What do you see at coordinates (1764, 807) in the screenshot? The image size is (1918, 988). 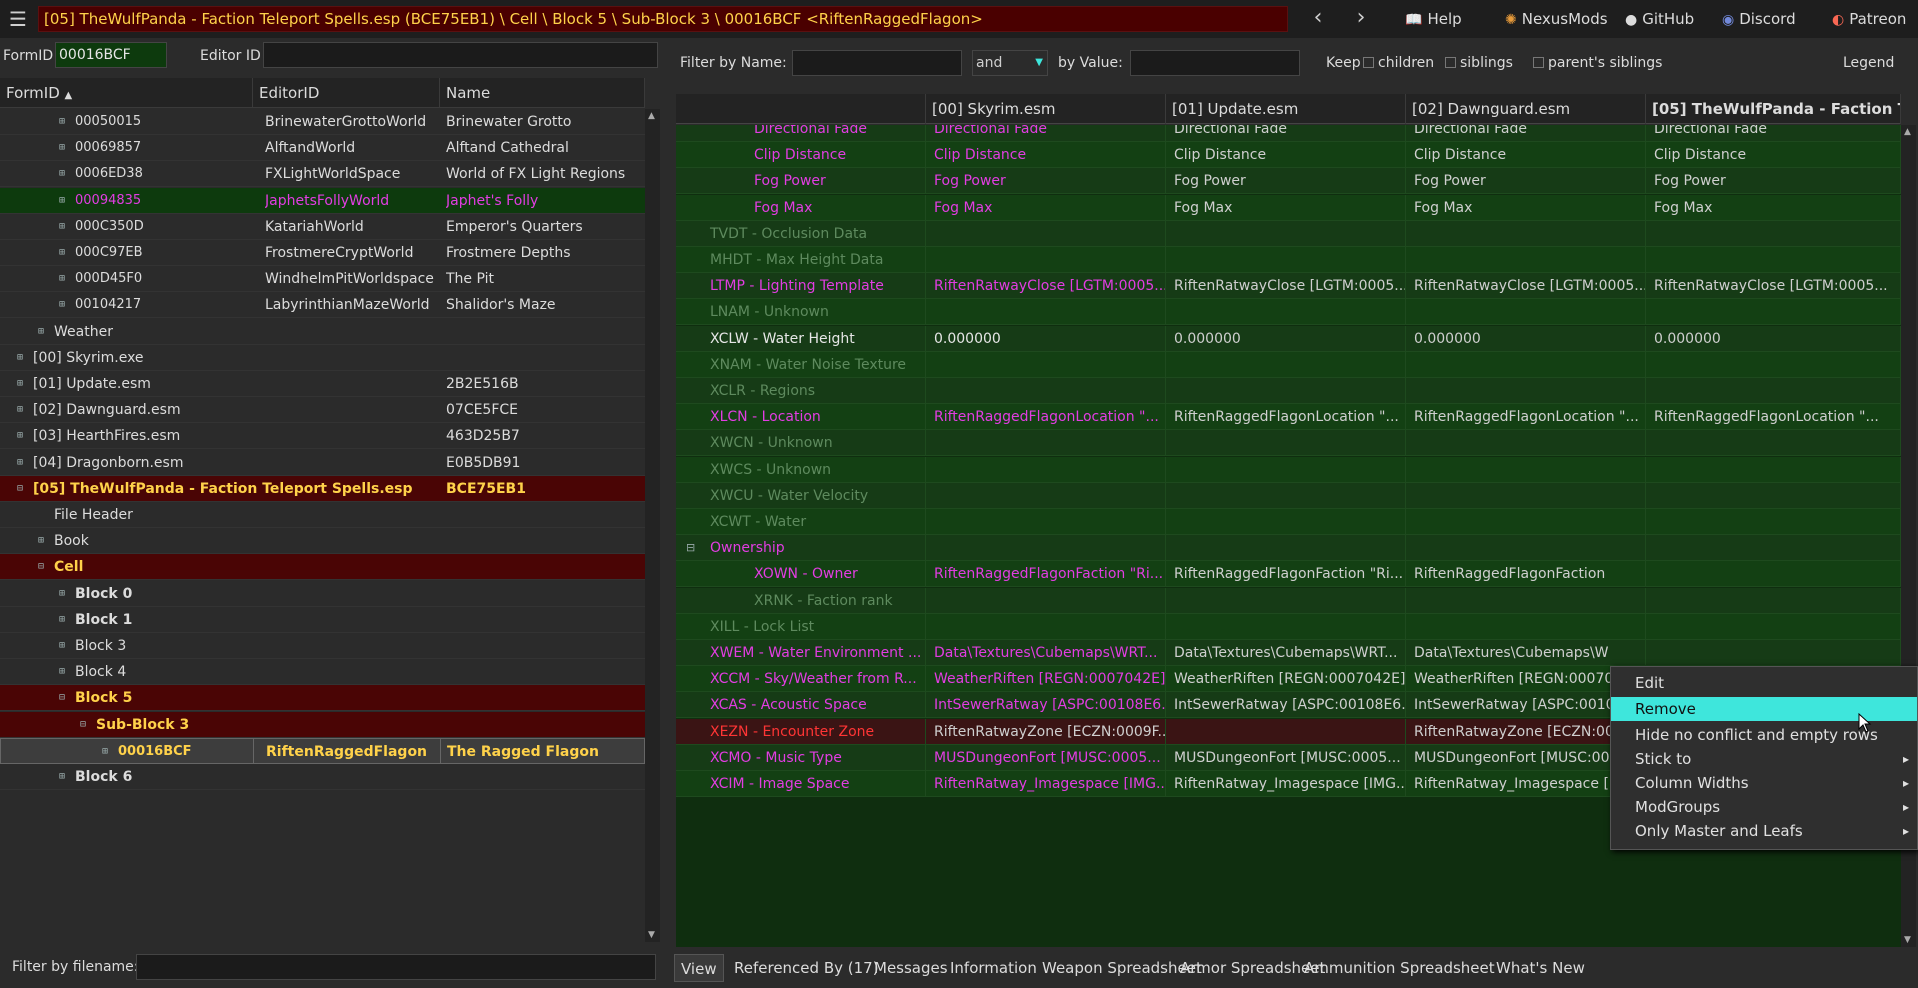 I see `menu-item-modgroups: ModGroups ▸` at bounding box center [1764, 807].